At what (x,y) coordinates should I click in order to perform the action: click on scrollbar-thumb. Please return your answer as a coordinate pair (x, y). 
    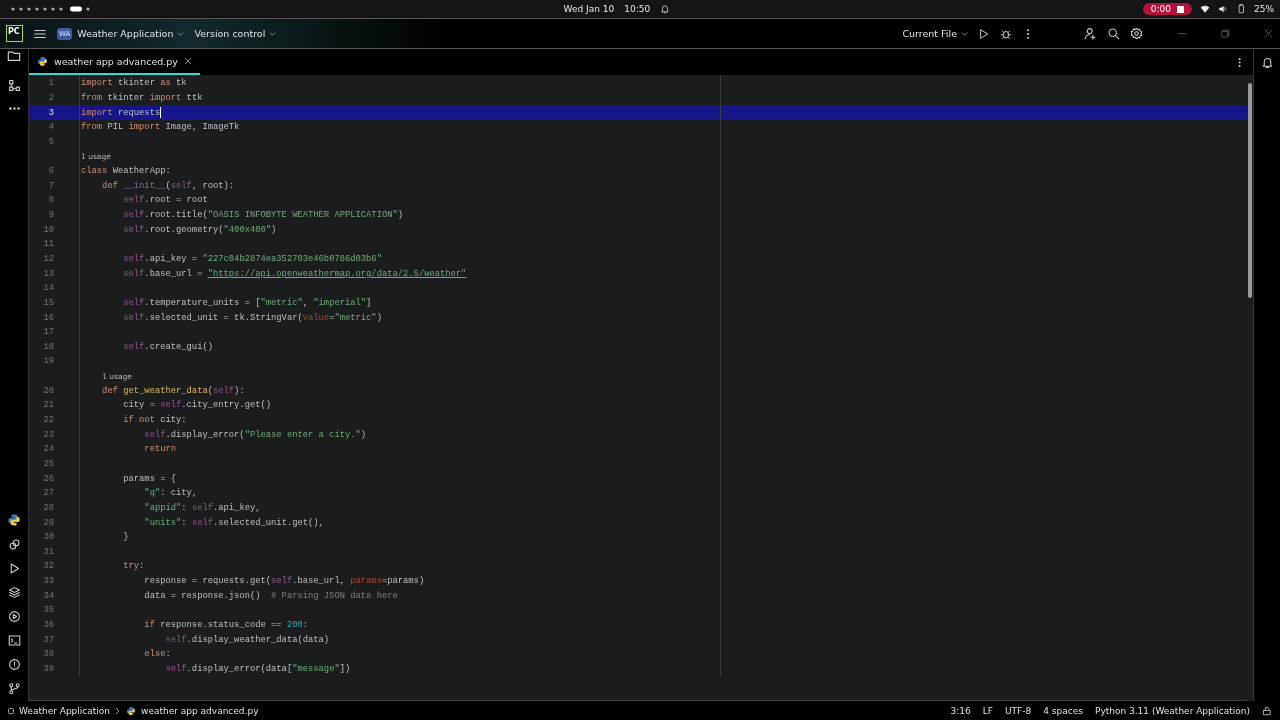
    Looking at the image, I should click on (1250, 190).